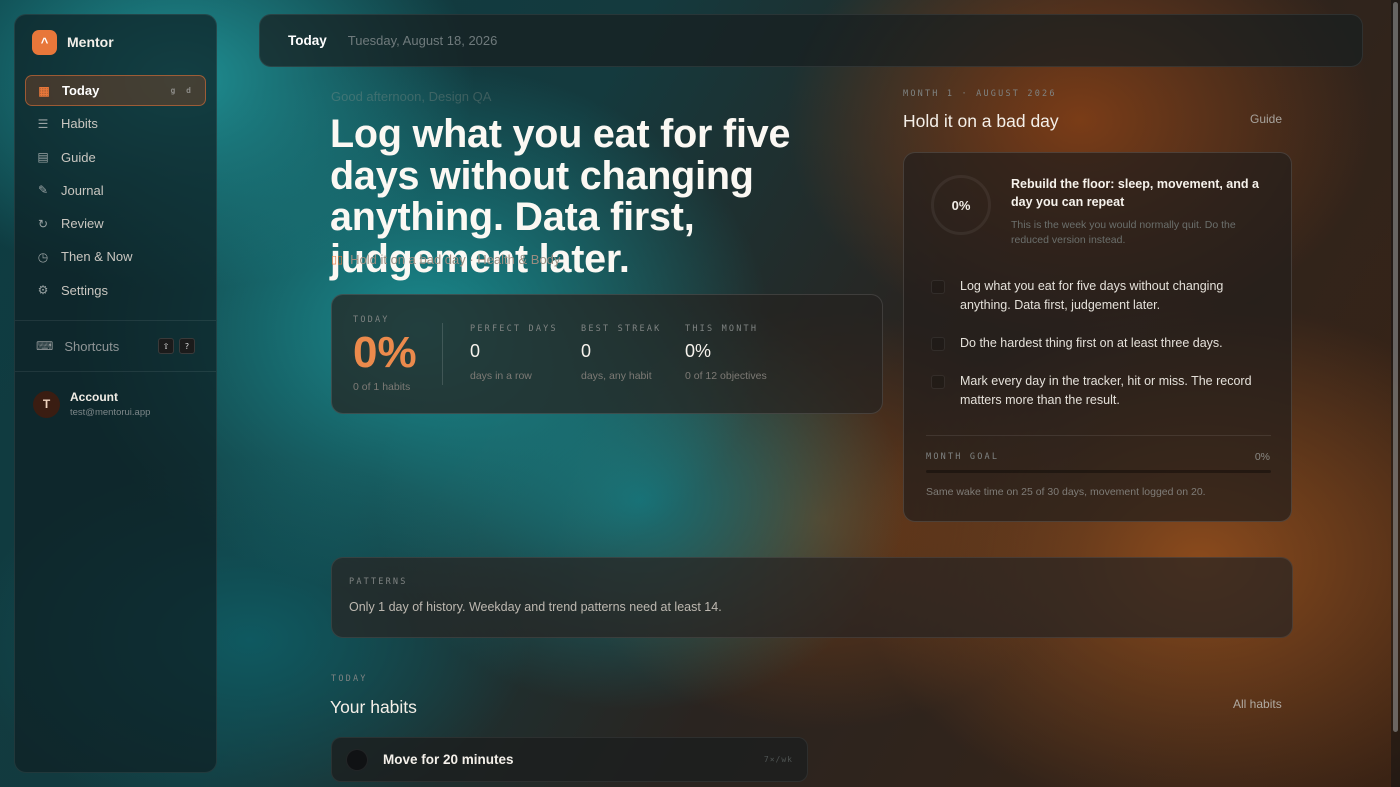 This screenshot has width=1400, height=787. I want to click on brand: ^ Mentor, so click(115, 42).